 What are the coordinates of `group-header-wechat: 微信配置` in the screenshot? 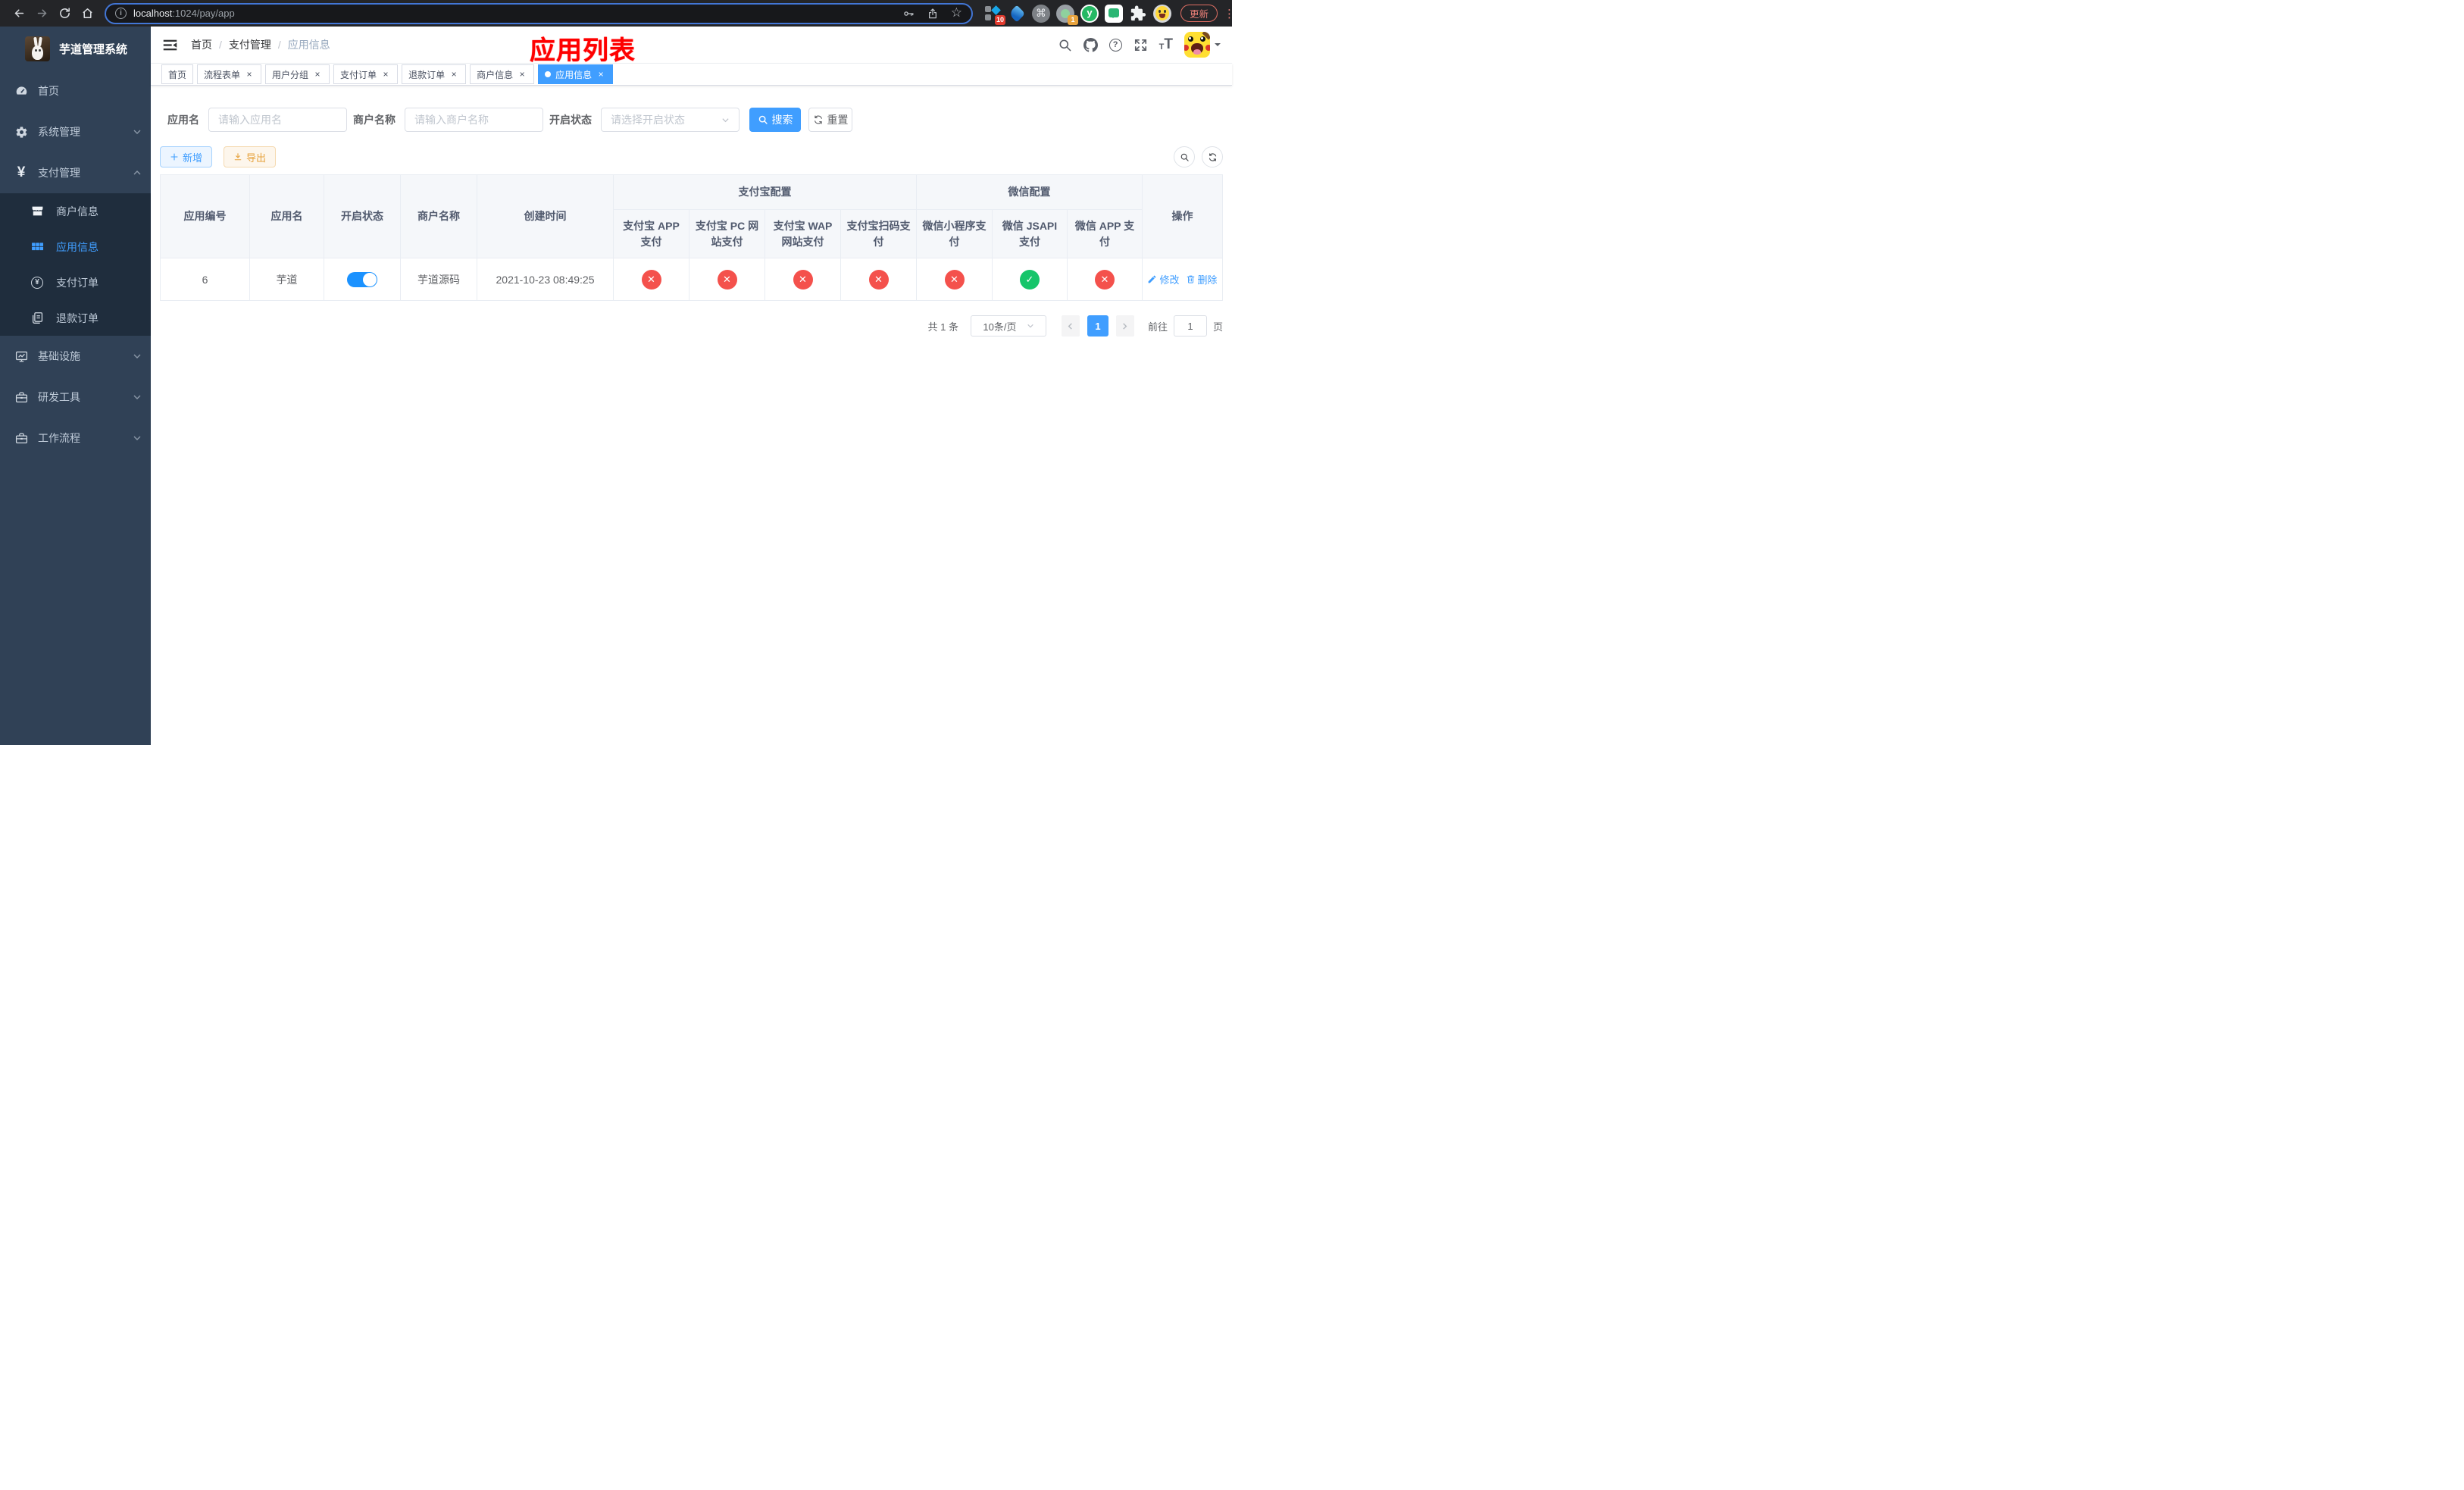 It's located at (1029, 192).